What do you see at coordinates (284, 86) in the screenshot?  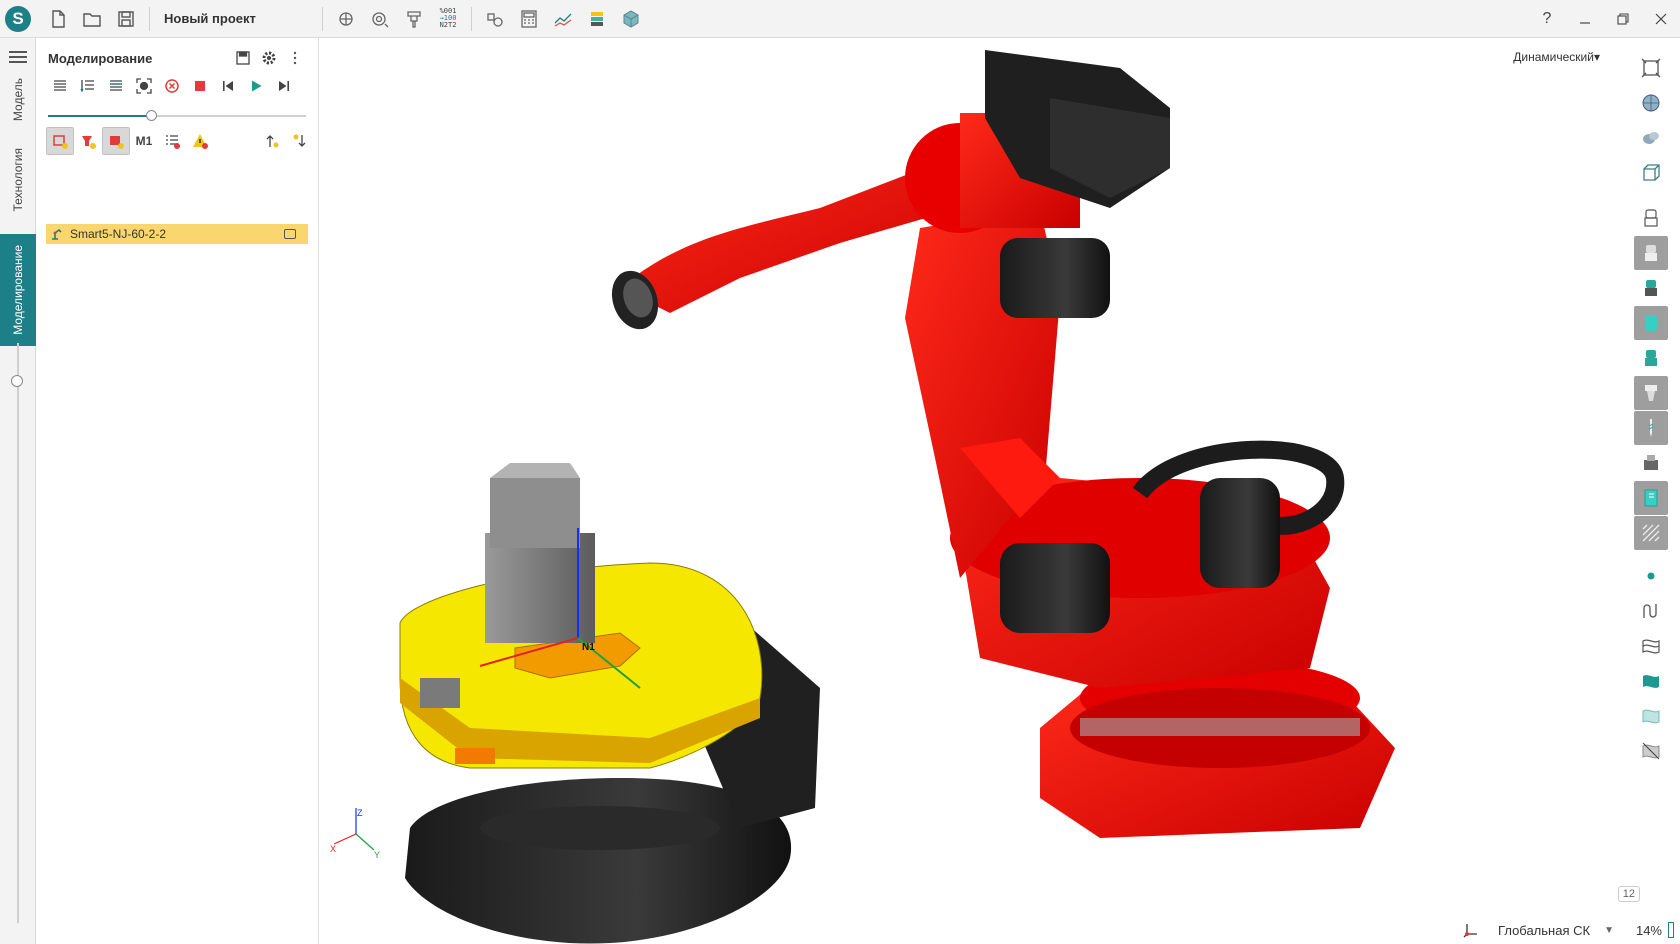 I see `skip-forward-icon` at bounding box center [284, 86].